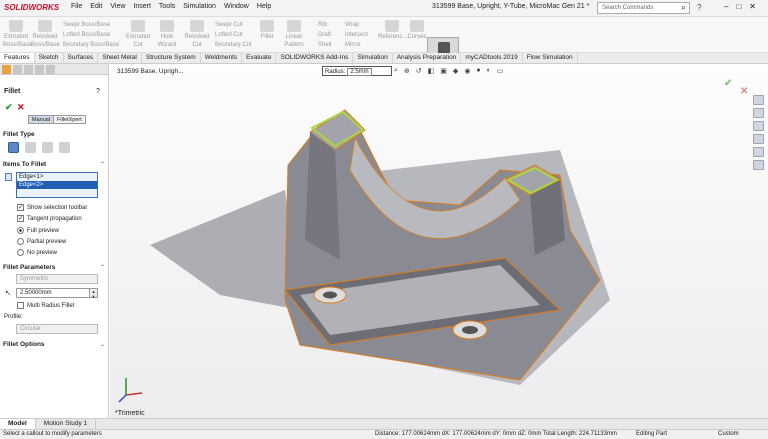 Image resolution: width=768 pixels, height=439 pixels. What do you see at coordinates (47, 147) in the screenshot?
I see `face-fillet-icon` at bounding box center [47, 147].